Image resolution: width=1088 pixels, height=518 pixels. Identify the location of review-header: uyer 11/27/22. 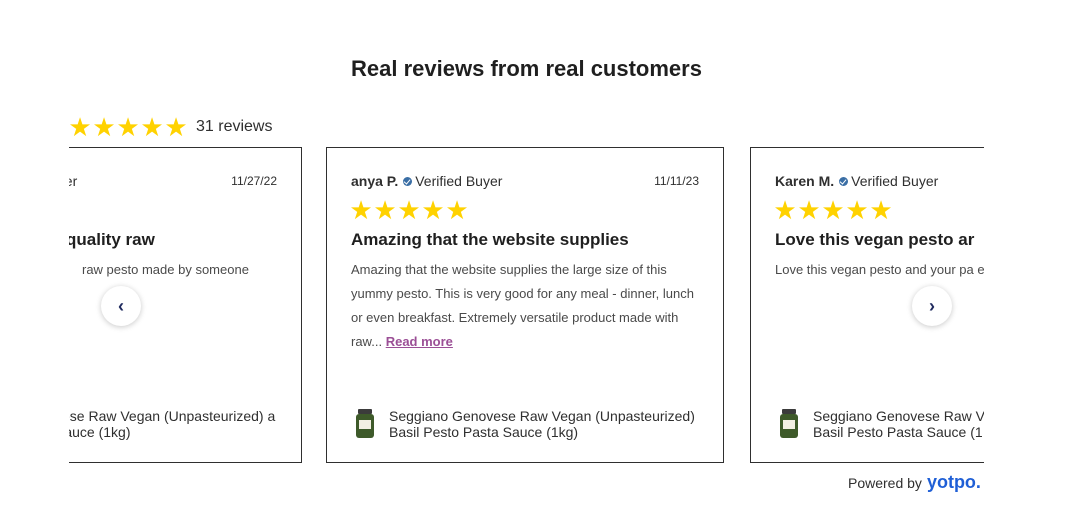
(173, 181).